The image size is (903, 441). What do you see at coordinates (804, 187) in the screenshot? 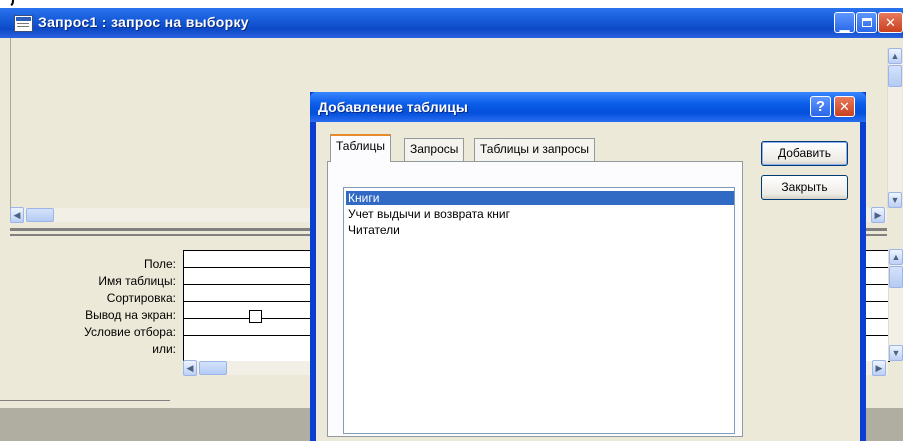
I see `close-button: Закрыть` at bounding box center [804, 187].